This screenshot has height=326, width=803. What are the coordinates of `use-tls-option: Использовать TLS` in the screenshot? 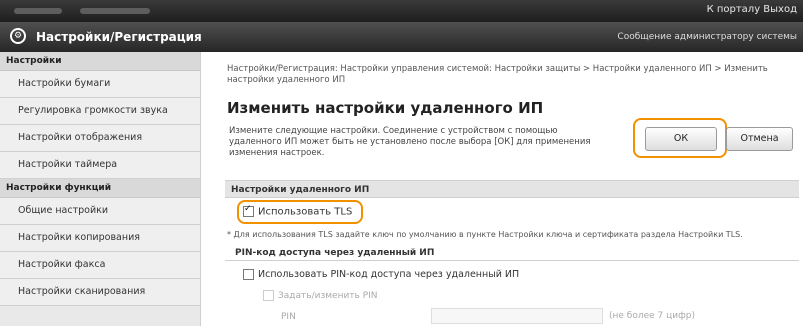 It's located at (298, 211).